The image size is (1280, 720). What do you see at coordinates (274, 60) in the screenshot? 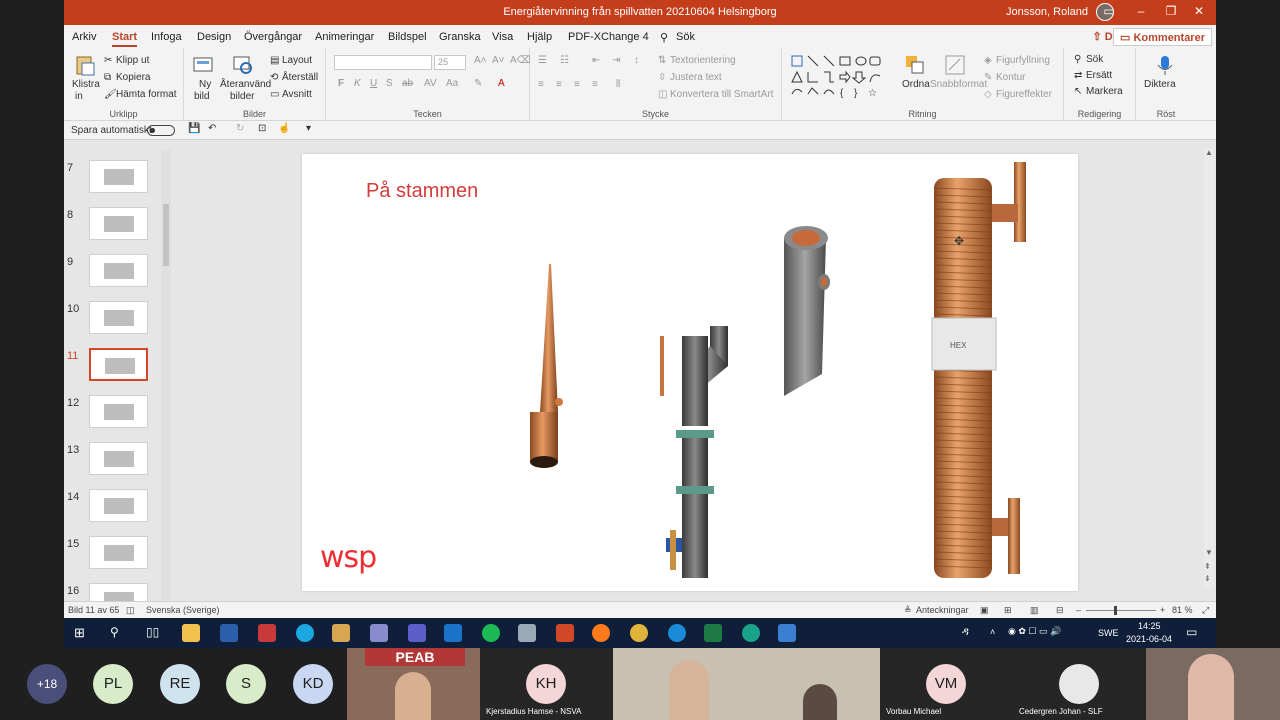
I see `layout-icon: ▤` at bounding box center [274, 60].